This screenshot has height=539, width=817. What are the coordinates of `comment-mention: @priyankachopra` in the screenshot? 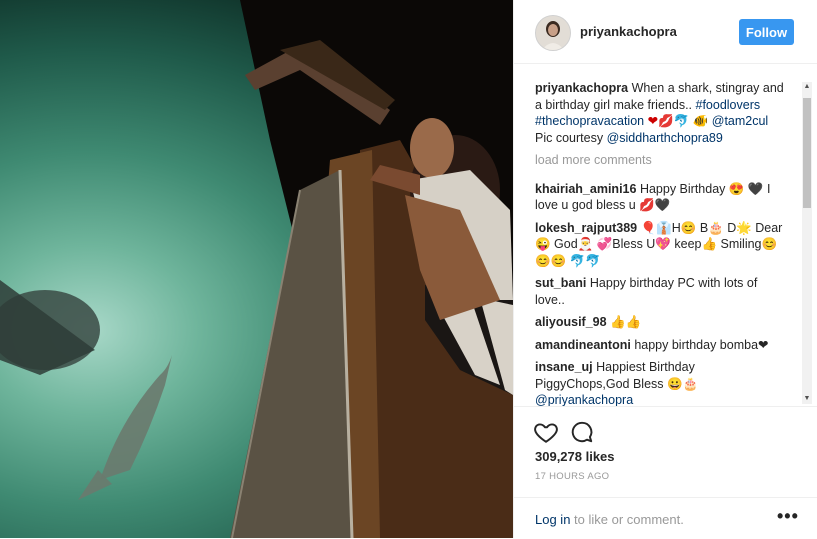 It's located at (584, 399).